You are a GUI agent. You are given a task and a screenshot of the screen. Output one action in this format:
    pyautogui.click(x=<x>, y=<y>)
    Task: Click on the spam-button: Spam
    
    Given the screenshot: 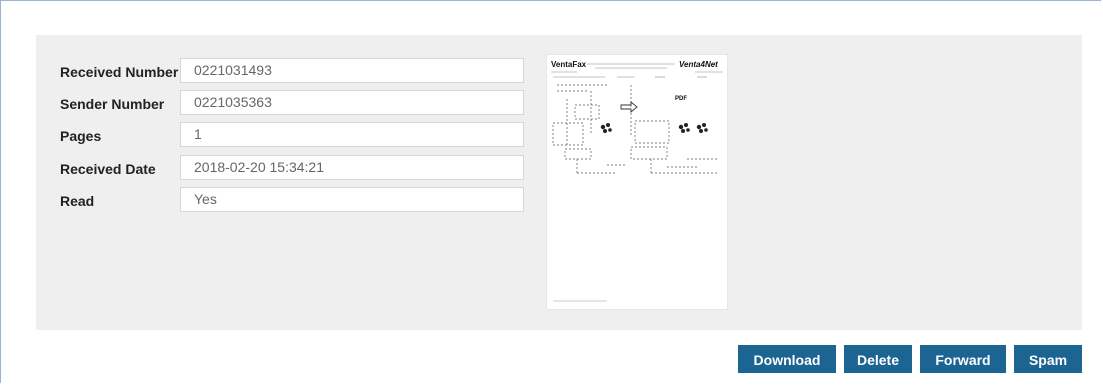 What is the action you would take?
    pyautogui.click(x=1048, y=359)
    